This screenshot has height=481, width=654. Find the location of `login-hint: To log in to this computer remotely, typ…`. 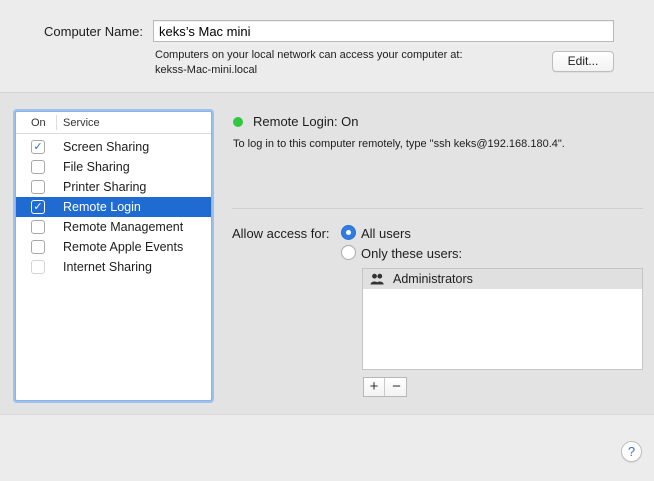

login-hint: To log in to this computer remotely, typ… is located at coordinates (399, 144).